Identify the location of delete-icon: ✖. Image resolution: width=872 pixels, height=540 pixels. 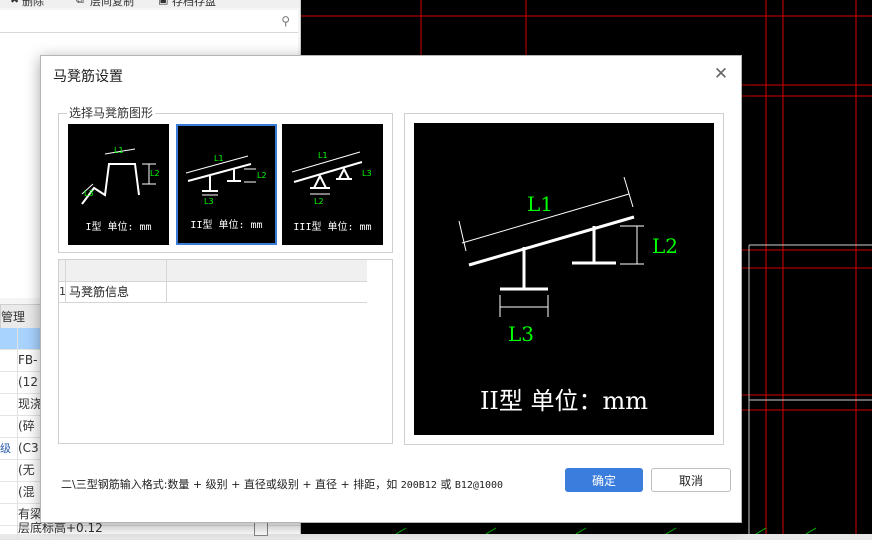
(14, 3).